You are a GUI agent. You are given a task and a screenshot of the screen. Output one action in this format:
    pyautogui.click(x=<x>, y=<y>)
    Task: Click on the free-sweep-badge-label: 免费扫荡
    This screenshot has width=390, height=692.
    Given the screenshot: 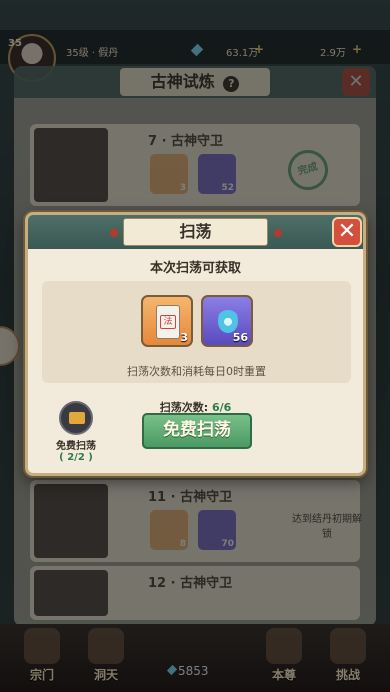 What is the action you would take?
    pyautogui.click(x=76, y=446)
    